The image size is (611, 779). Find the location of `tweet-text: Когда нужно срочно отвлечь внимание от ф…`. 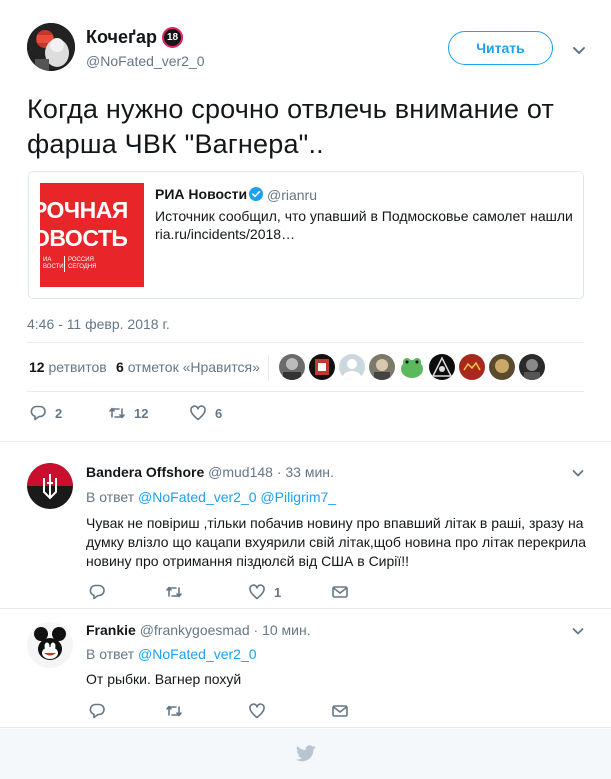

tweet-text: Когда нужно срочно отвлечь внимание от ф… is located at coordinates (291, 126).